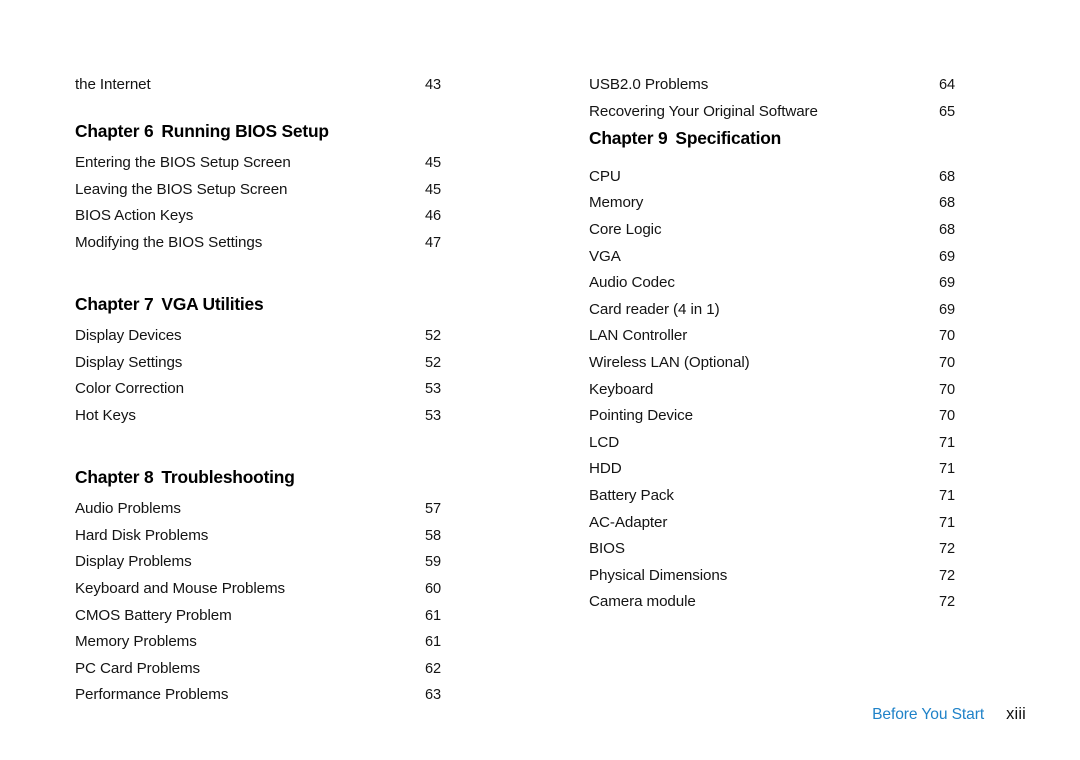 Image resolution: width=1080 pixels, height=760 pixels. Describe the element at coordinates (433, 642) in the screenshot. I see `toc-entry-page: 61` at that location.